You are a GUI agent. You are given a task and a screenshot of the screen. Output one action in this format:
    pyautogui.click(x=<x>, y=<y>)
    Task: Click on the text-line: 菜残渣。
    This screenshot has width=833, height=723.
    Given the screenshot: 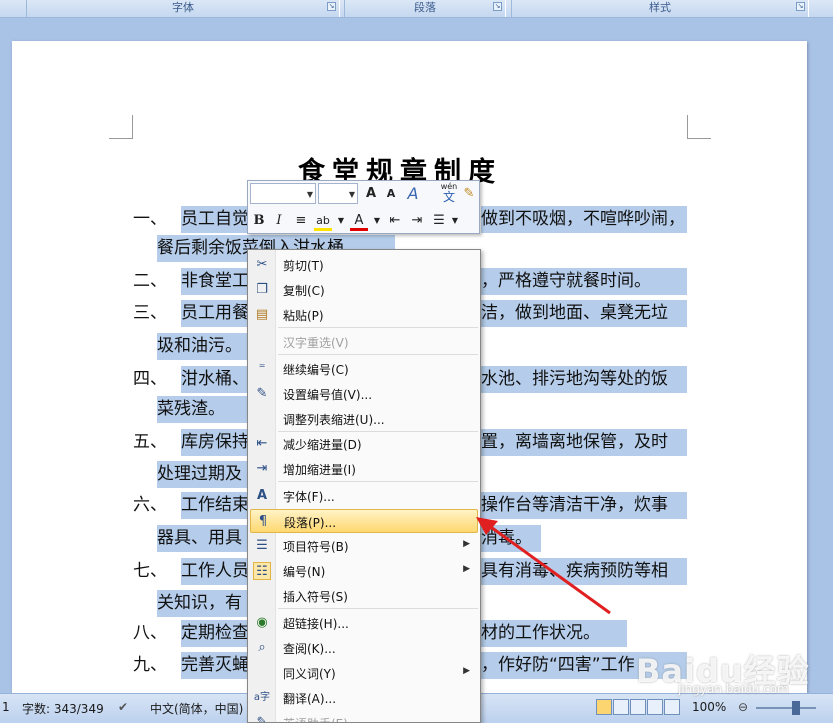 What is the action you would take?
    pyautogui.click(x=202, y=409)
    